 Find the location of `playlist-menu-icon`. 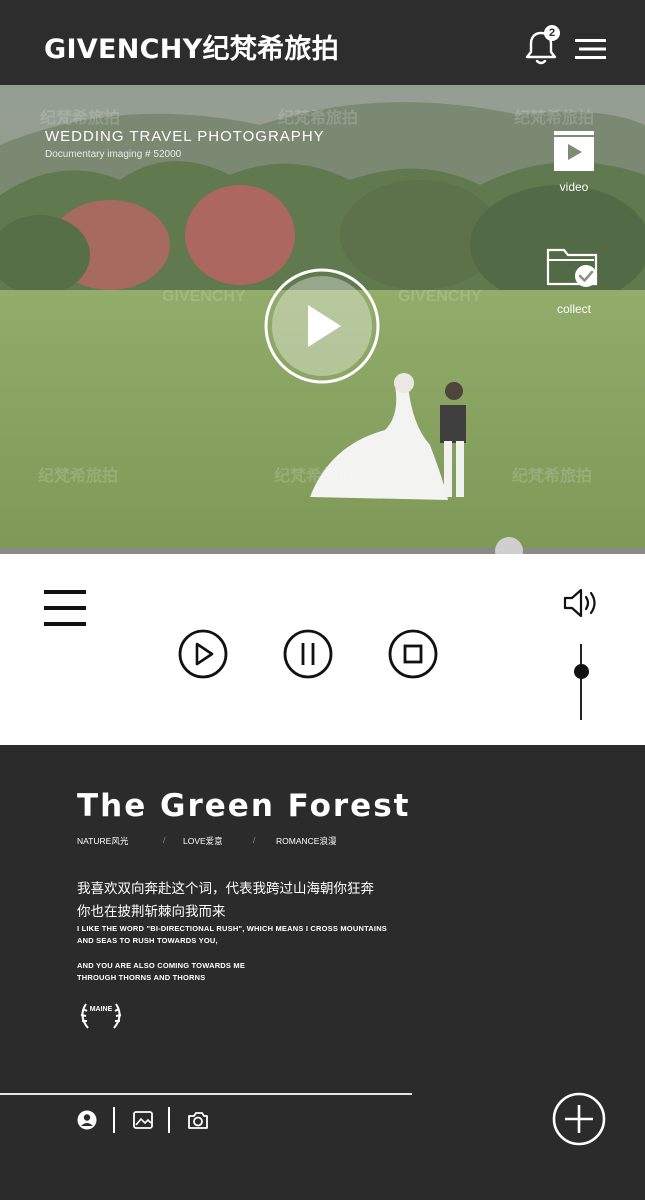

playlist-menu-icon is located at coordinates (65, 608).